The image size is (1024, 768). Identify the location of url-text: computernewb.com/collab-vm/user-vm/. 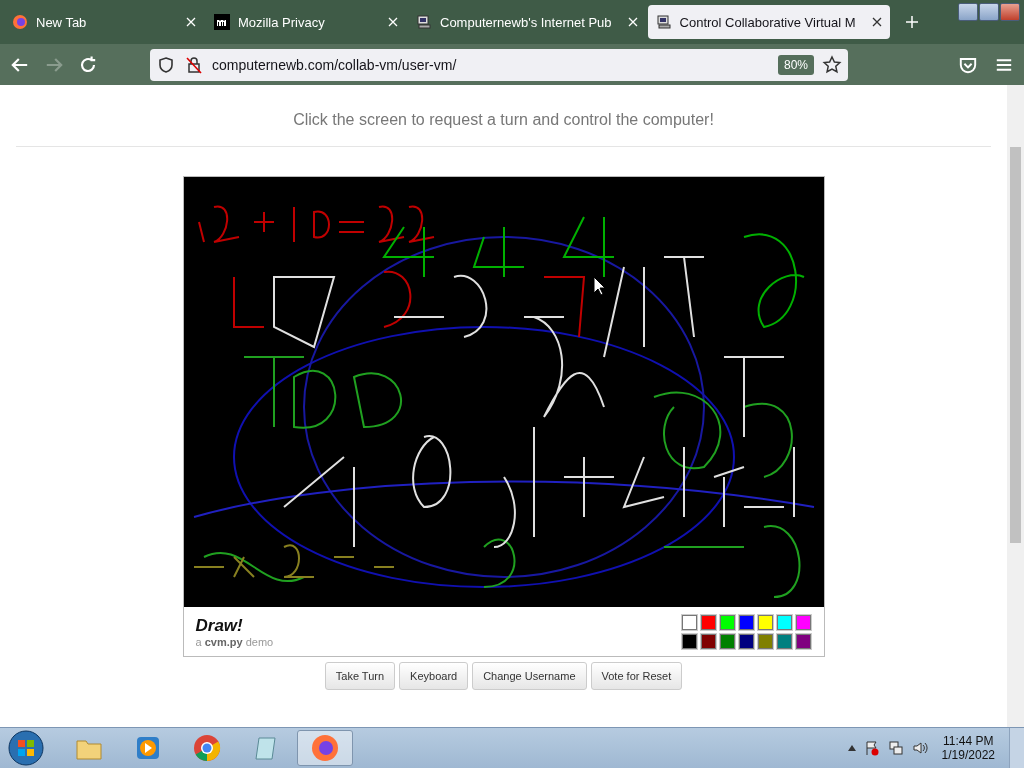
(335, 64).